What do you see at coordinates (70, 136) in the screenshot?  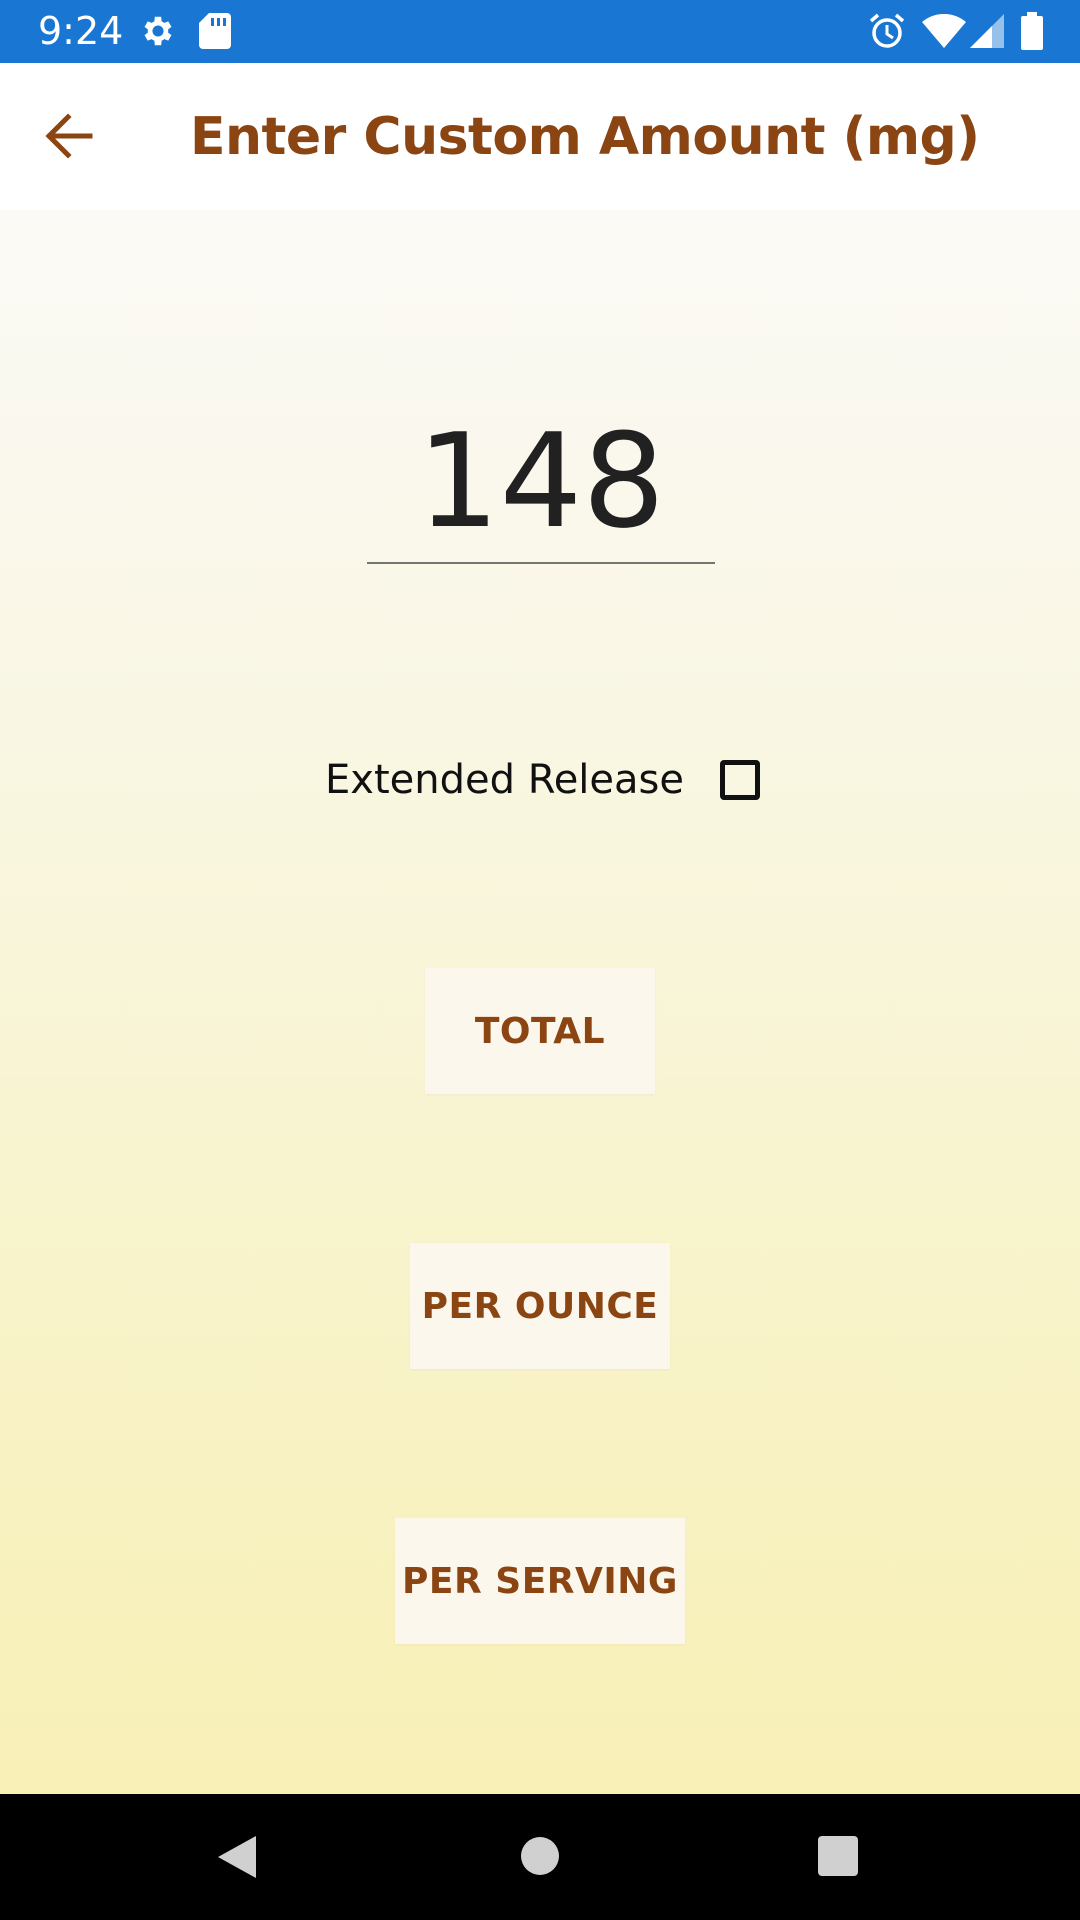 I see `back-arrow-icon` at bounding box center [70, 136].